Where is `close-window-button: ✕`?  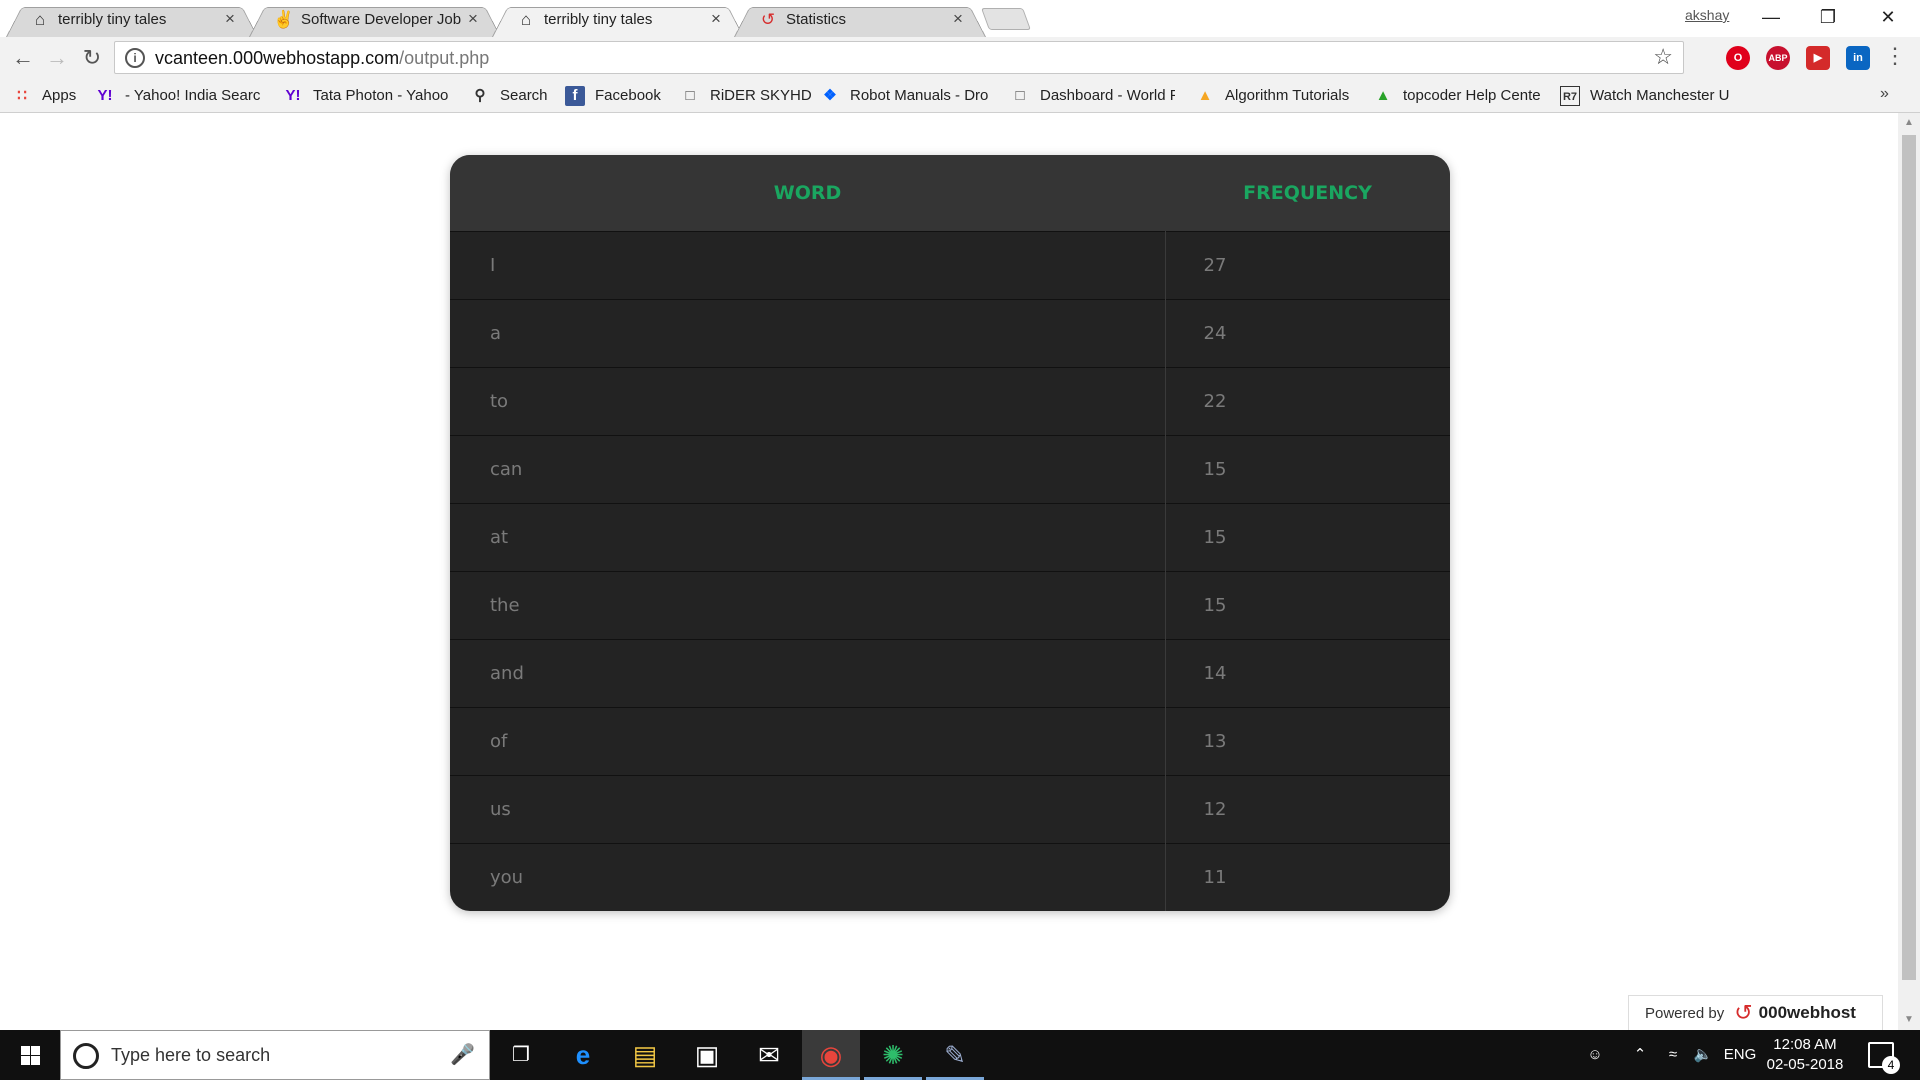
close-window-button: ✕ is located at coordinates (1888, 17).